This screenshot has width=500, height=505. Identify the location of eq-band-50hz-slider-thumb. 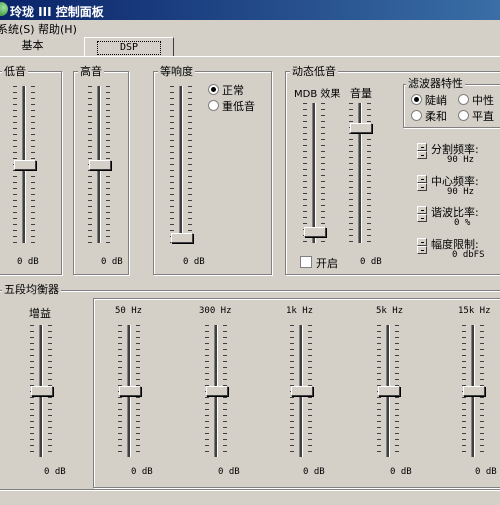
(130, 391).